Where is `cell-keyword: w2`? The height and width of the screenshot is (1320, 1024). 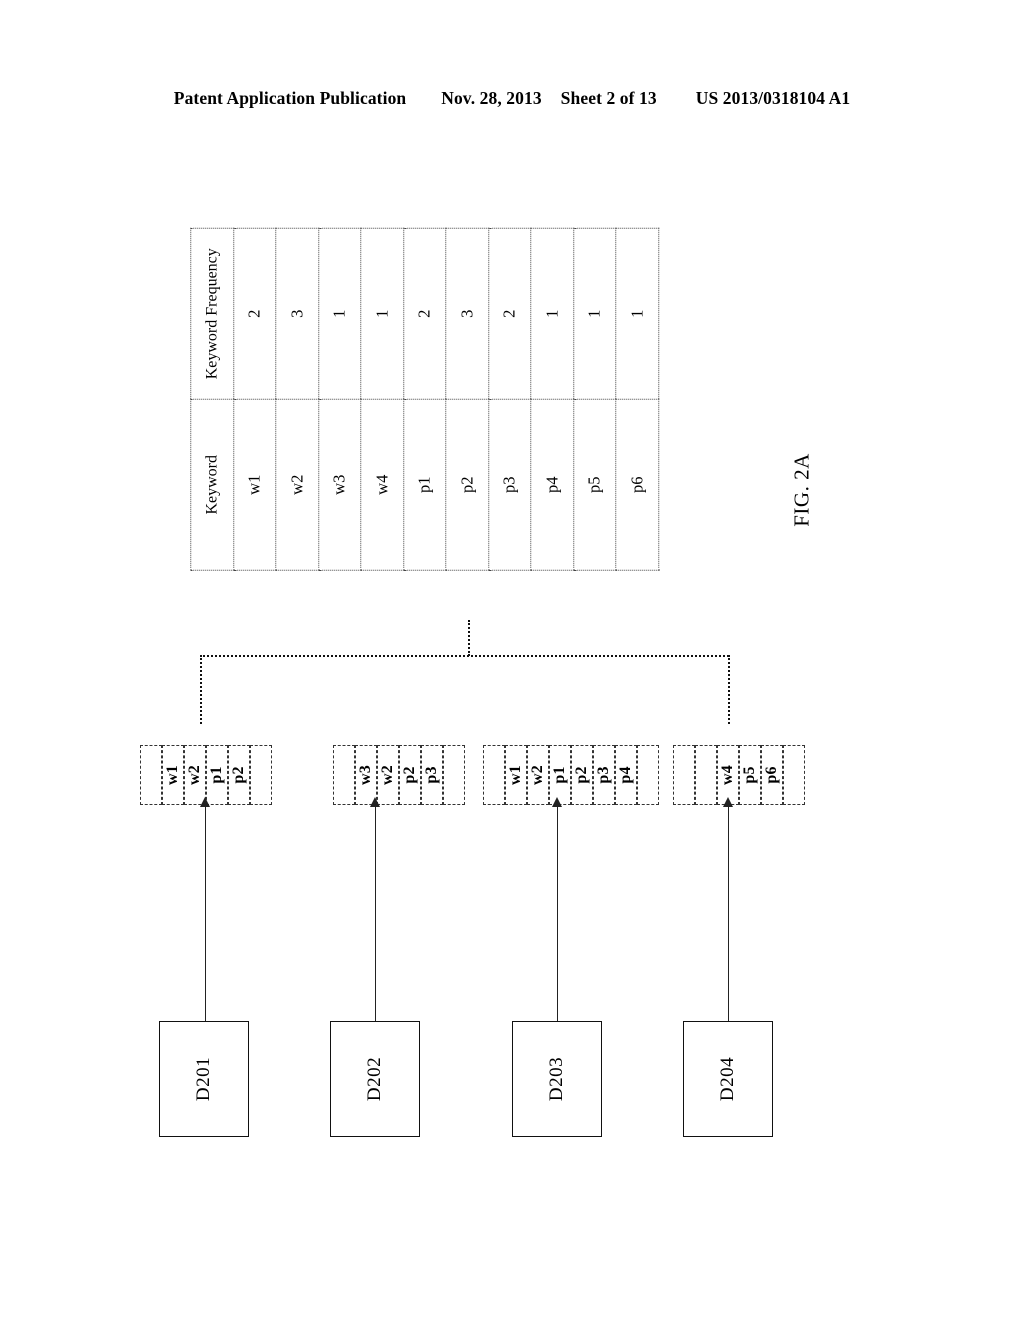 cell-keyword: w2 is located at coordinates (297, 485).